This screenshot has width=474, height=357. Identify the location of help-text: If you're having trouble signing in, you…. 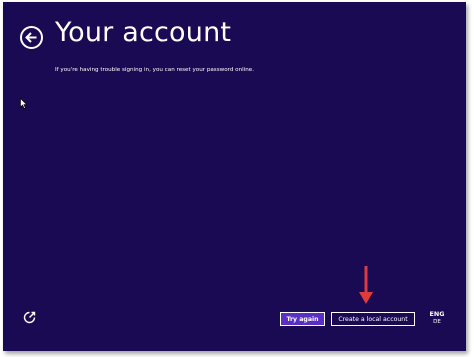
(154, 70).